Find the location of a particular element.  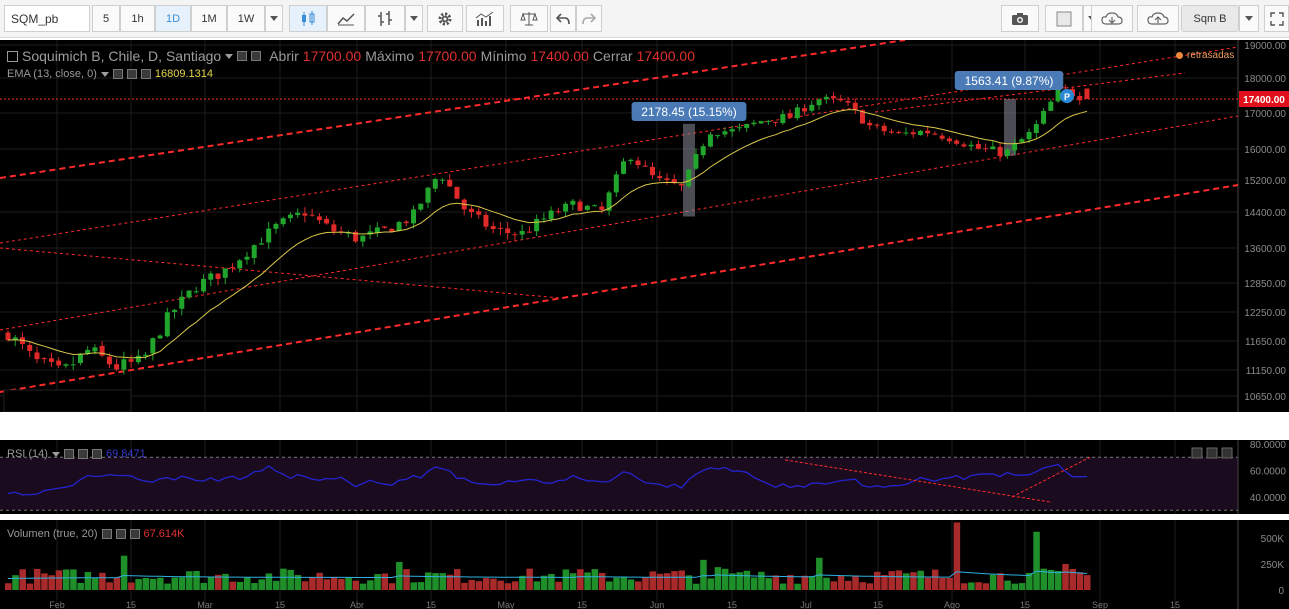

ema-label: EMA (13, close, 0) is located at coordinates (52, 74).